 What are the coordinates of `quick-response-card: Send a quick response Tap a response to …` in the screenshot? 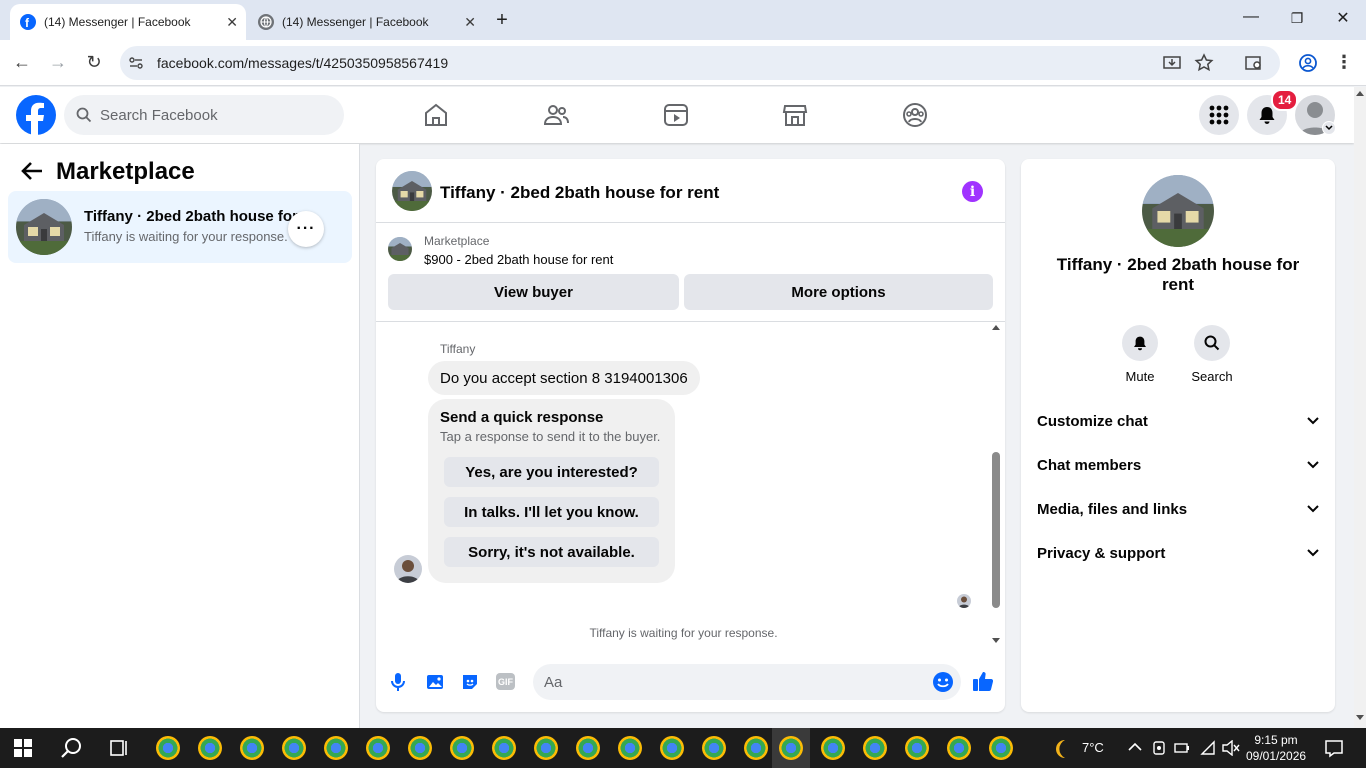 It's located at (551, 491).